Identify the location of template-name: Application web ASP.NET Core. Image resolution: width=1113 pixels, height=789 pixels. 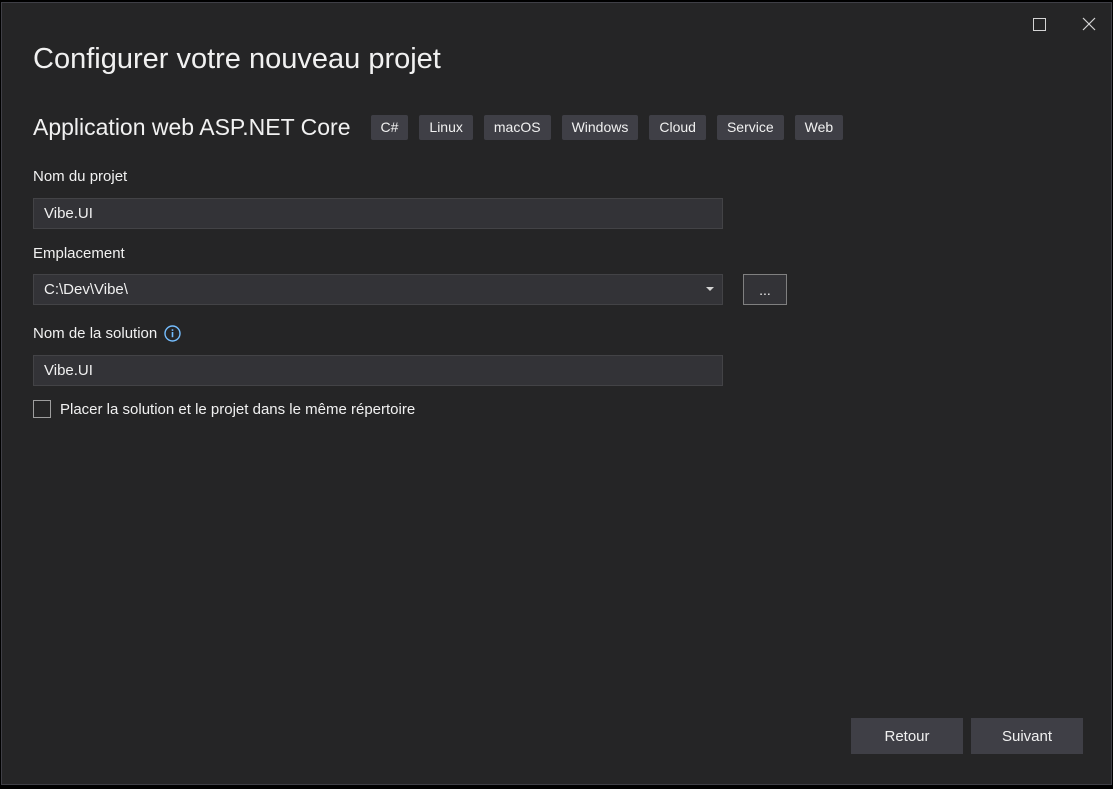
(192, 126).